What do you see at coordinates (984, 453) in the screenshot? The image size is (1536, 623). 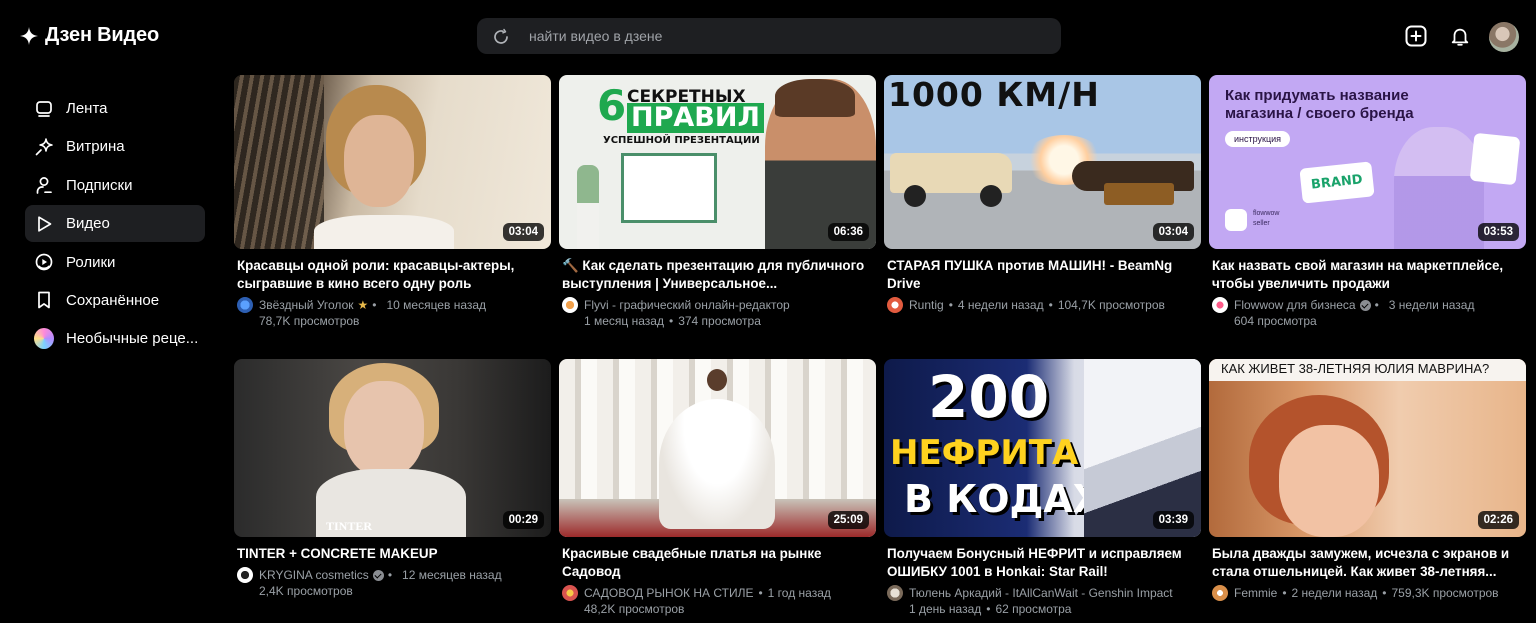 I see `thumb-text: НЕФРИТА` at bounding box center [984, 453].